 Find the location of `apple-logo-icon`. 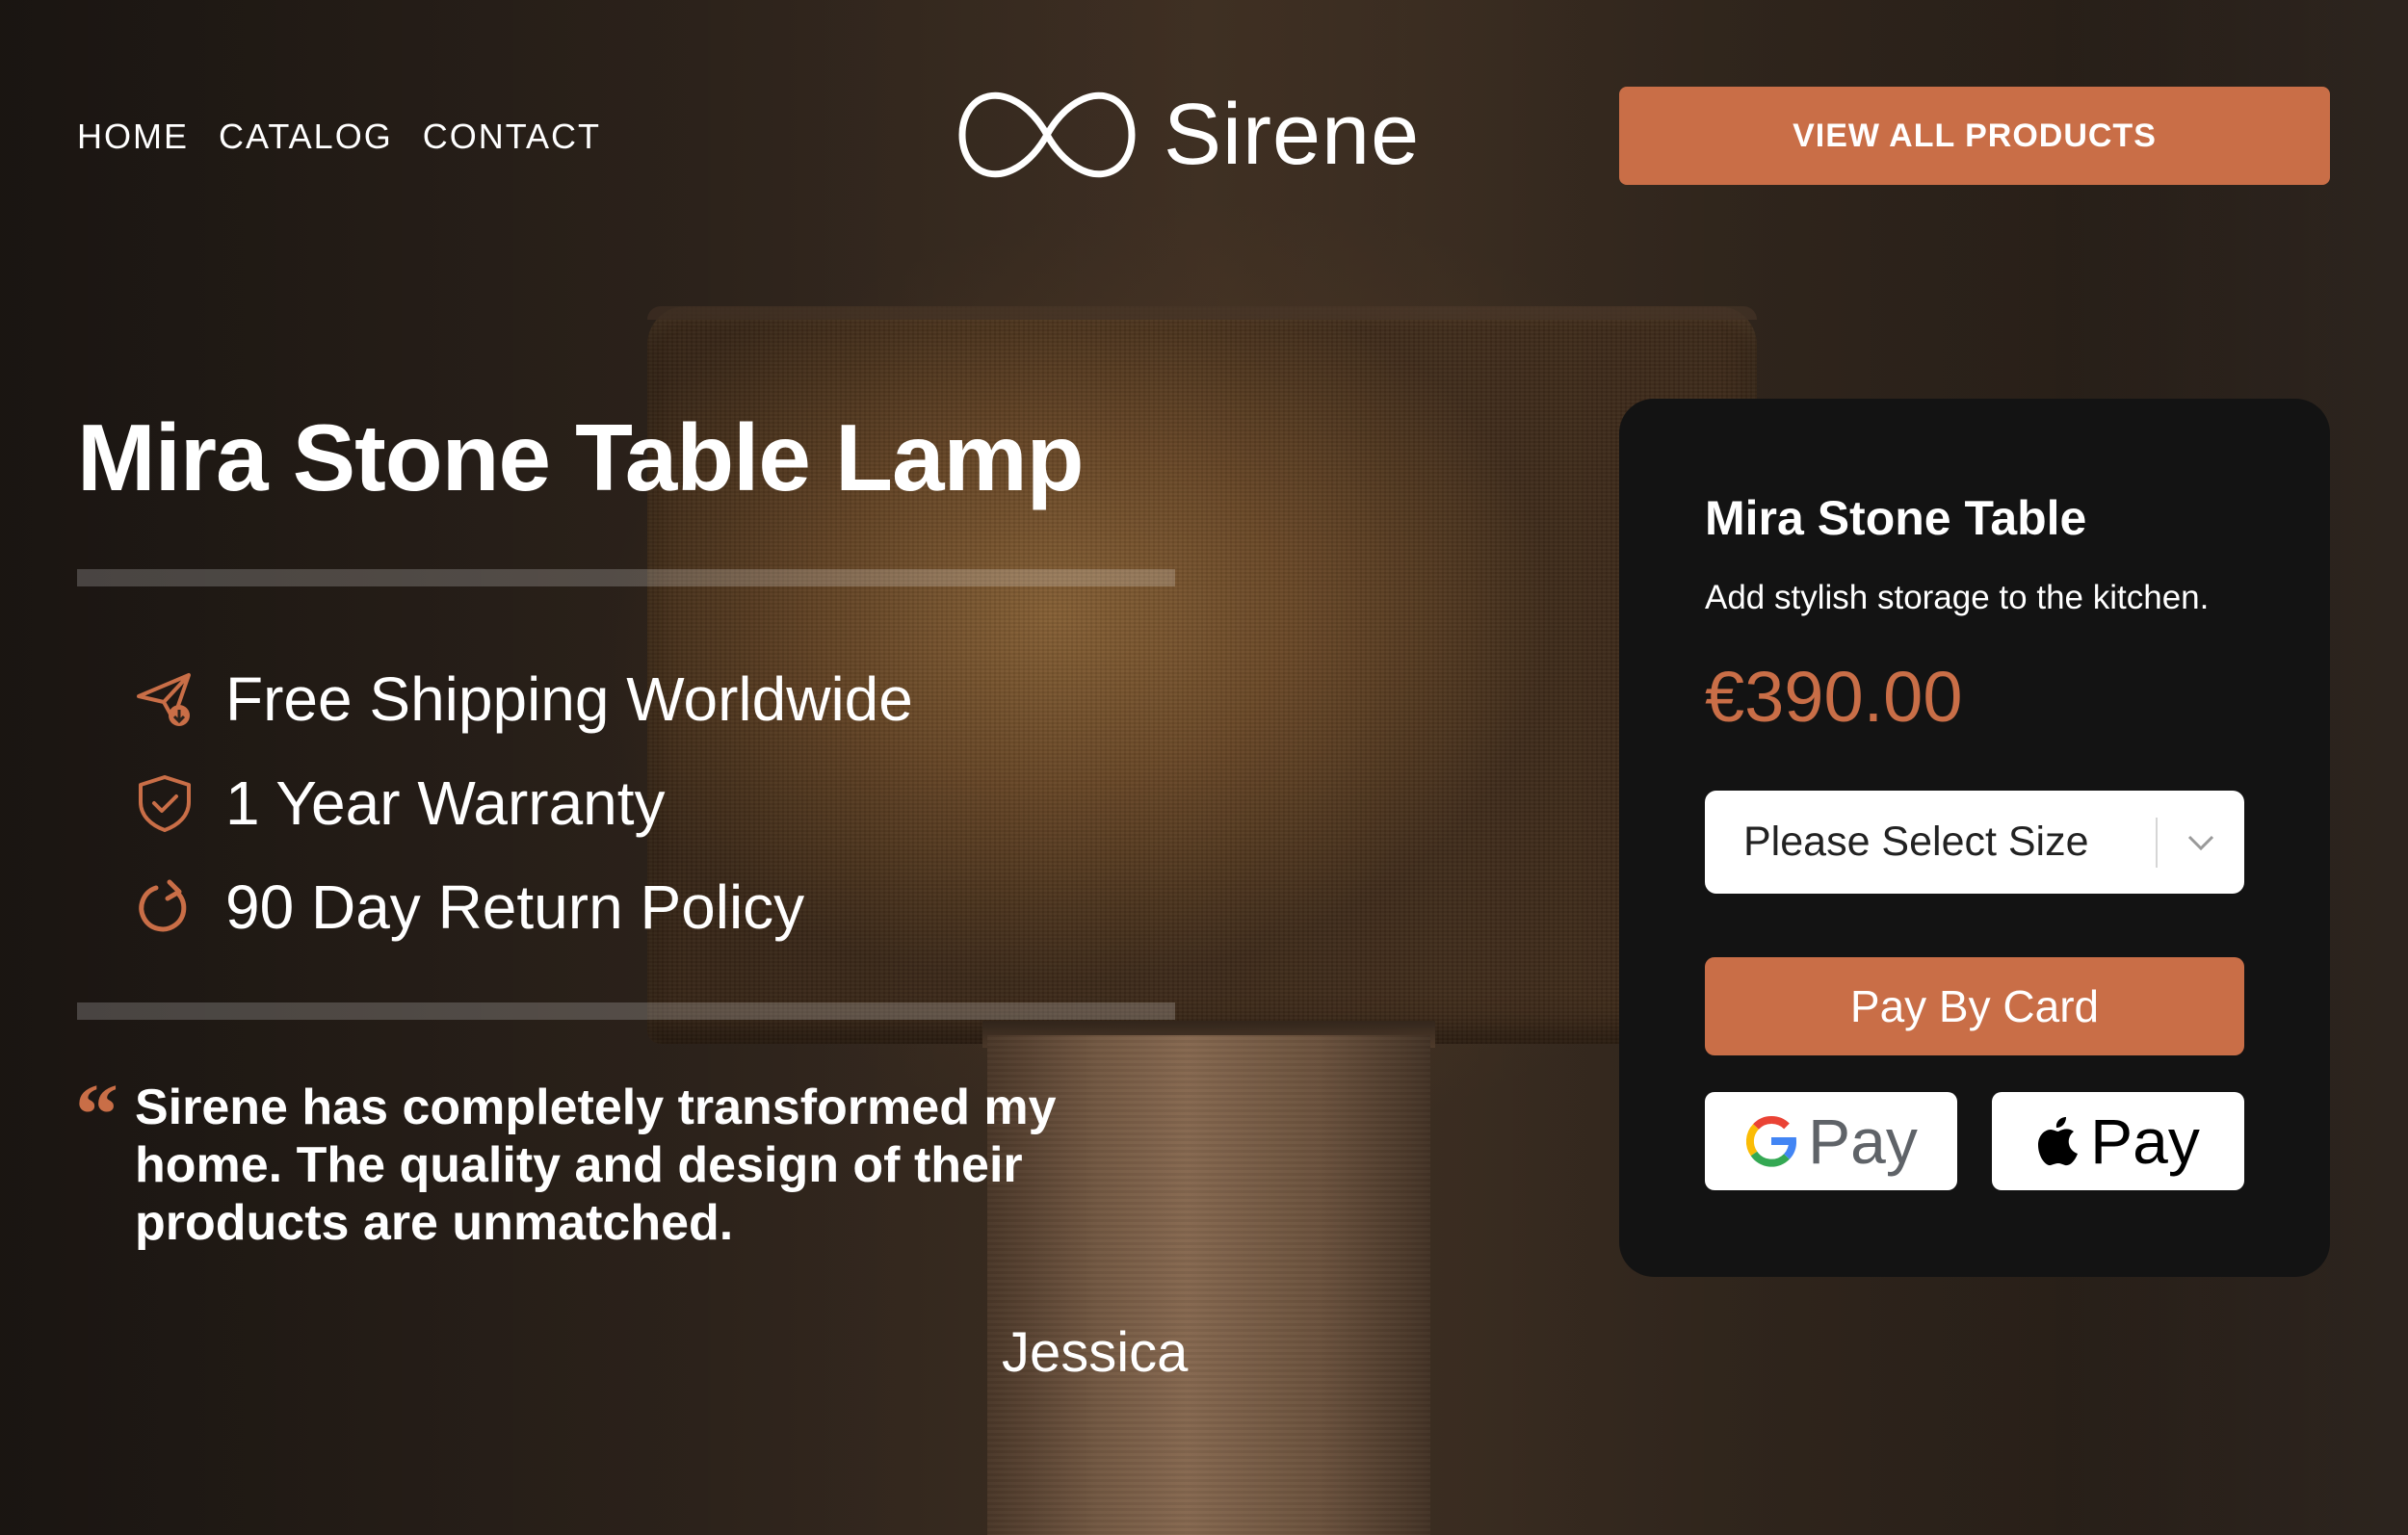

apple-logo-icon is located at coordinates (2058, 1141).